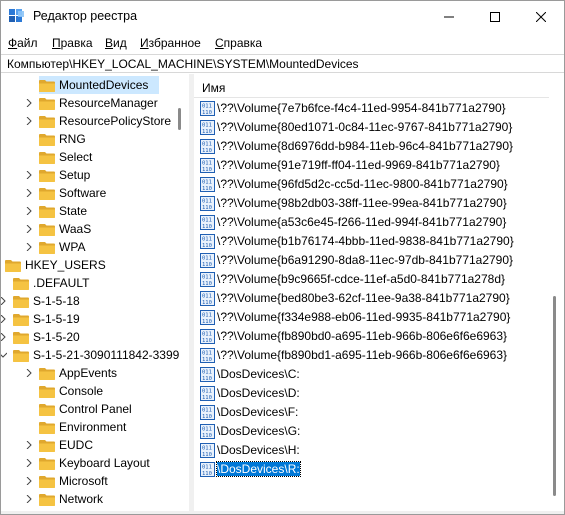  What do you see at coordinates (180, 294) in the screenshot?
I see `tree-scrollbar` at bounding box center [180, 294].